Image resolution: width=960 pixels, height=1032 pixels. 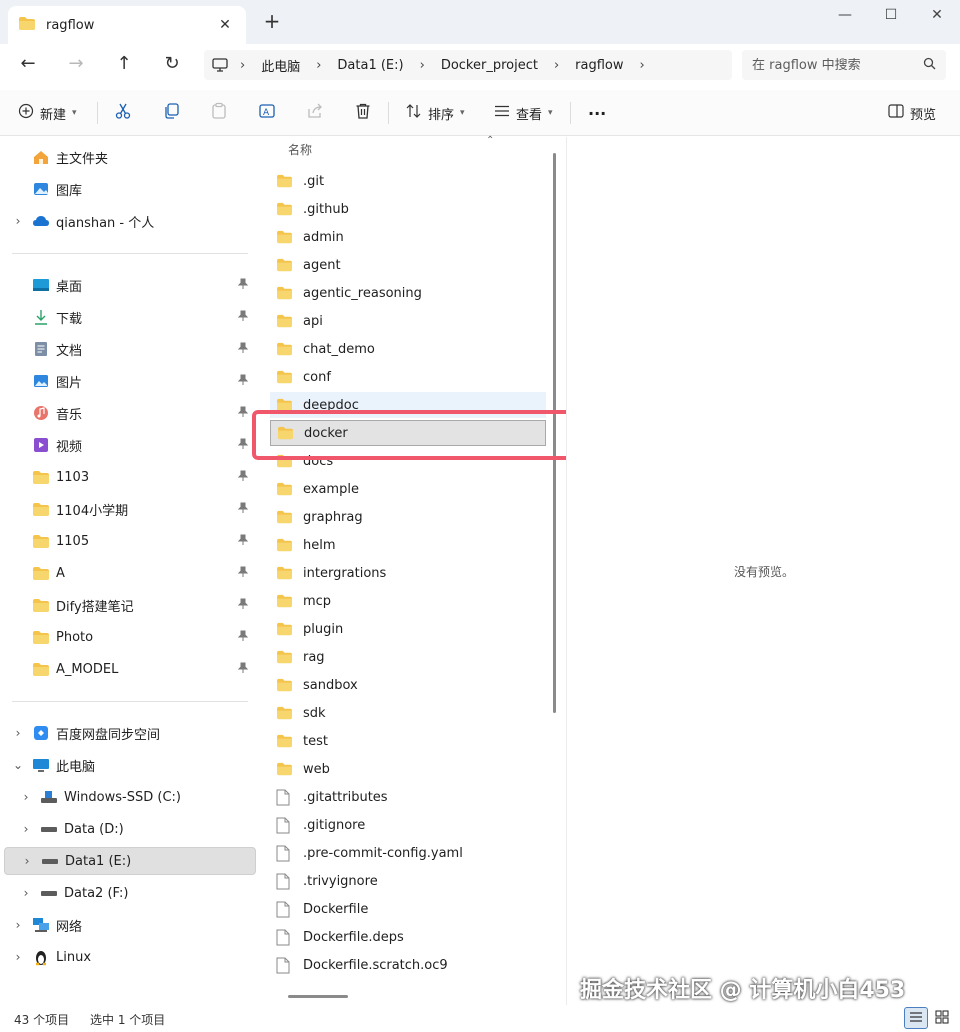 I want to click on sidebar-item-drive-f: › Data2 (F:), so click(x=130, y=893).